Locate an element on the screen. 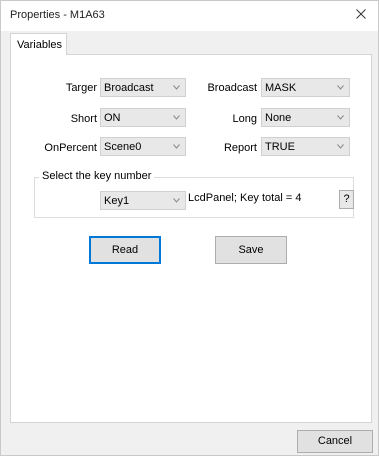  broadcast-dropdown: MASK is located at coordinates (305, 87).